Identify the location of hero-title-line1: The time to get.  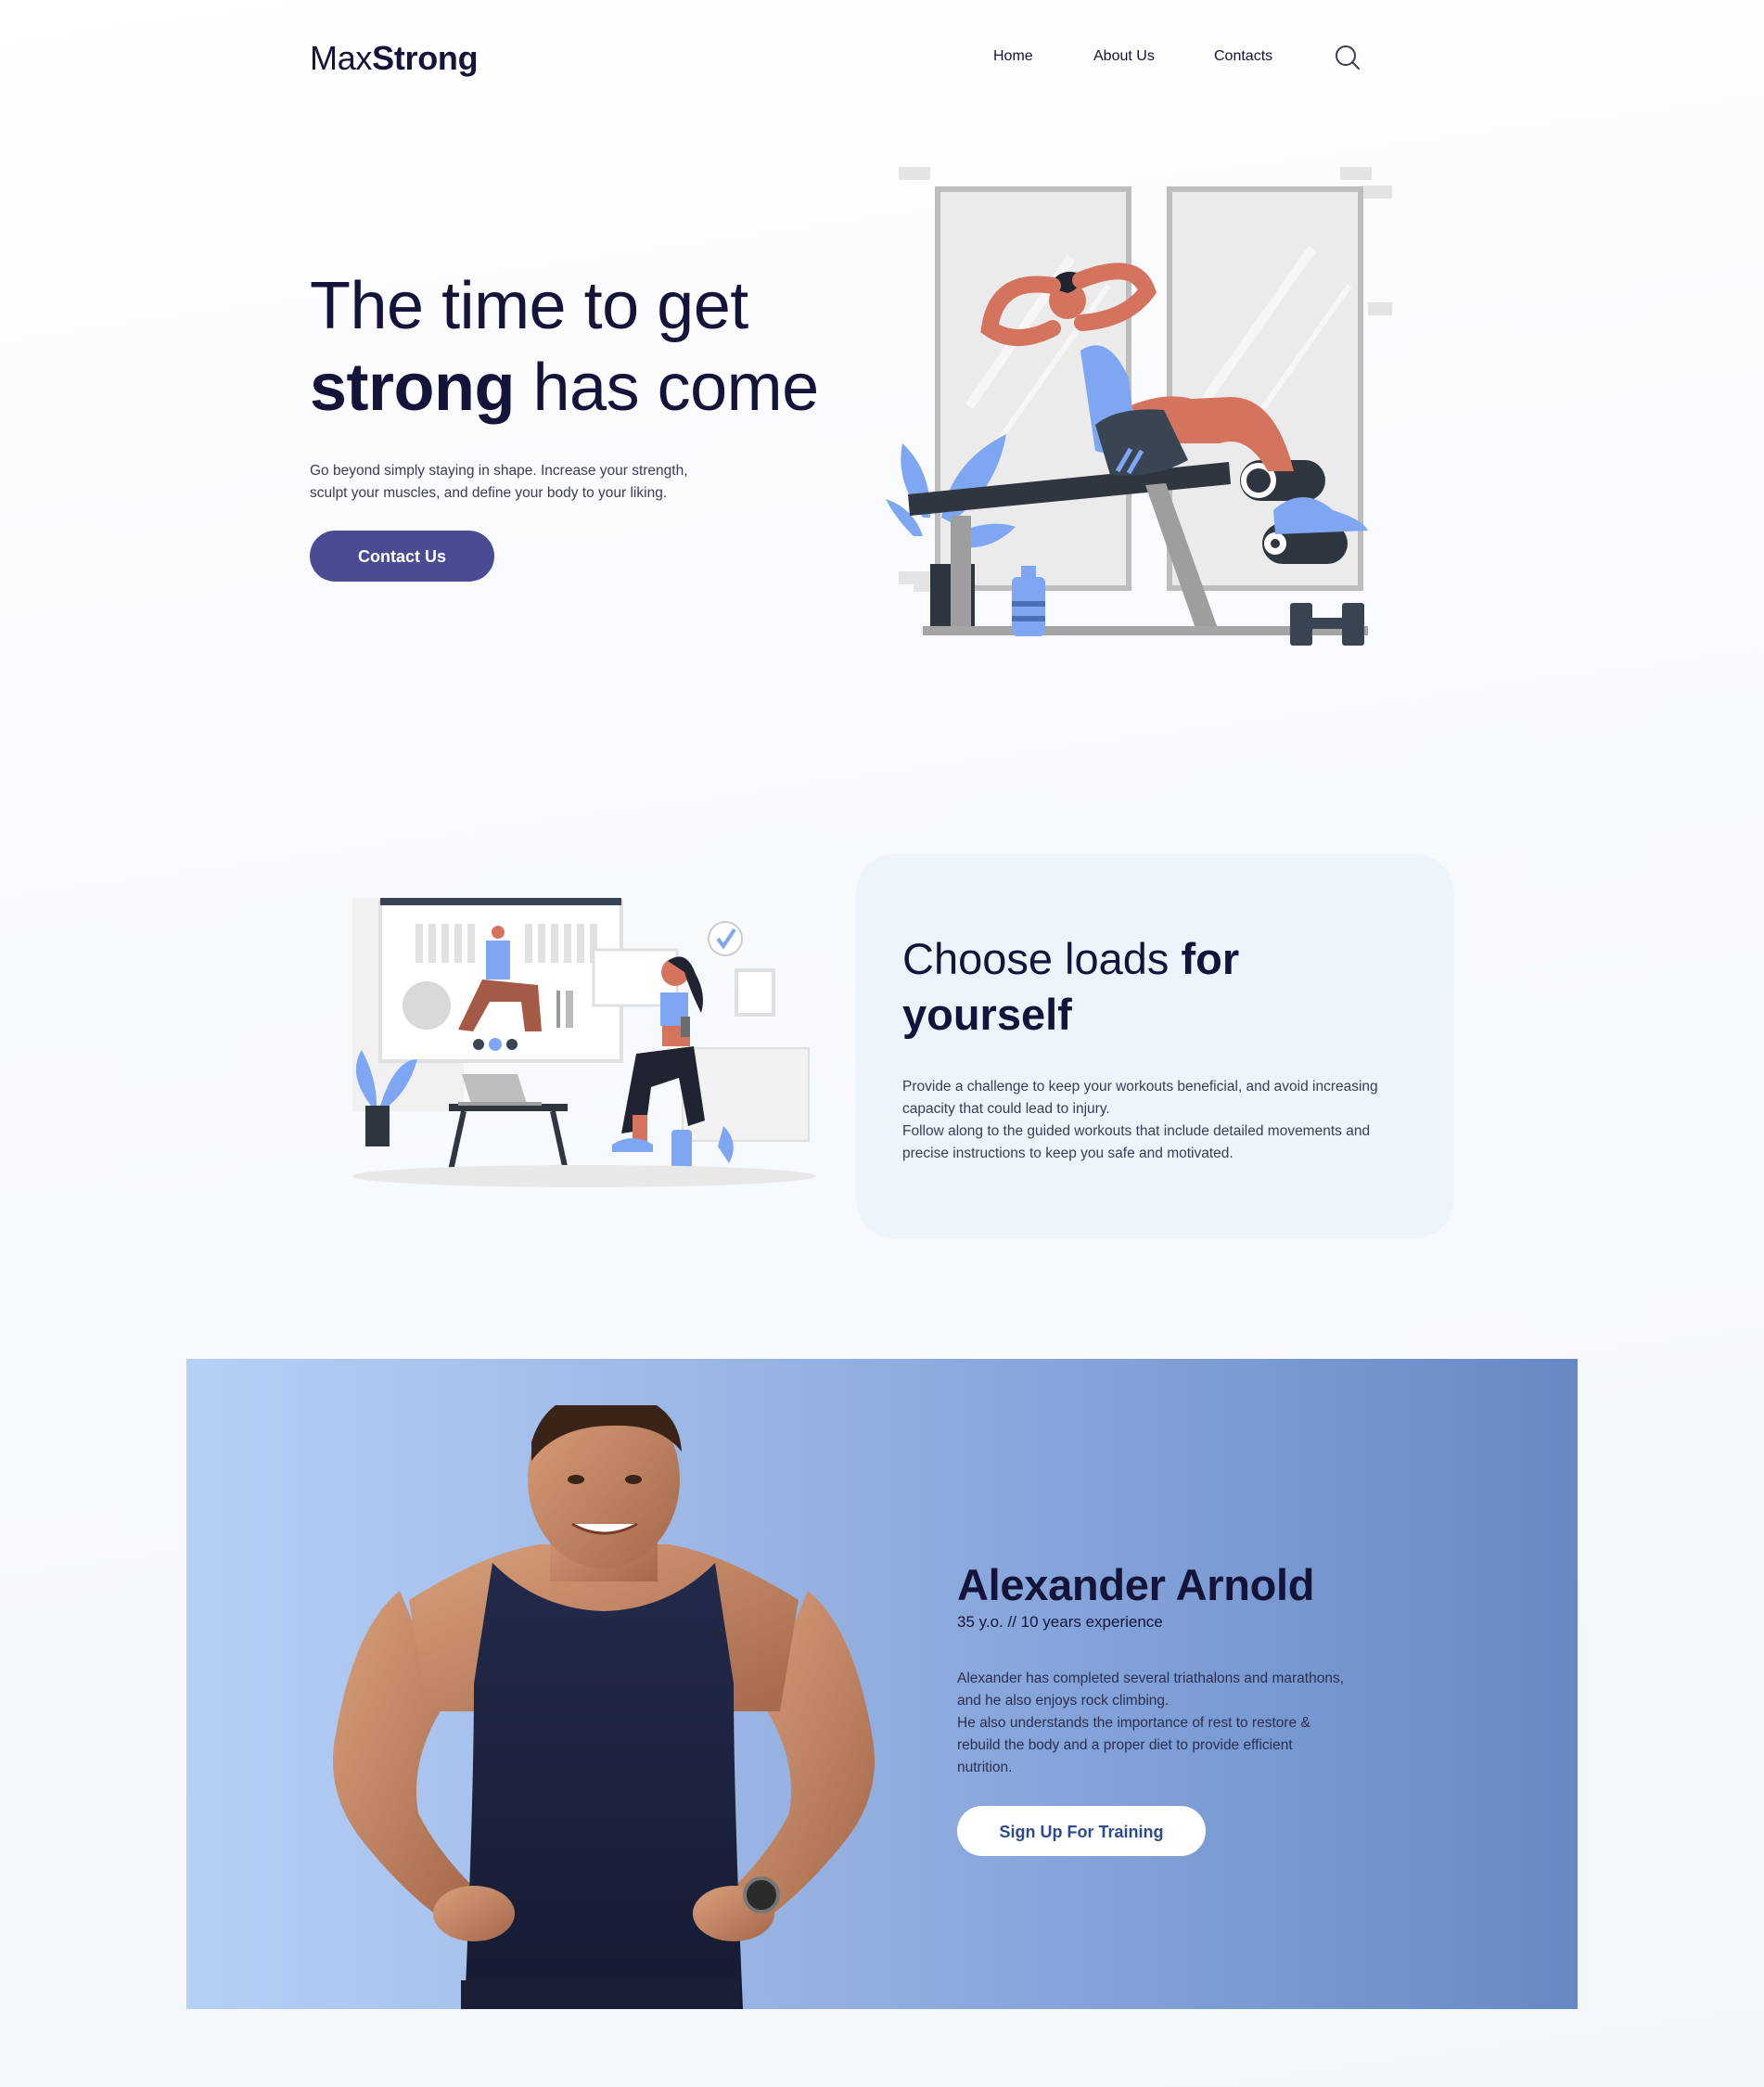
(529, 306).